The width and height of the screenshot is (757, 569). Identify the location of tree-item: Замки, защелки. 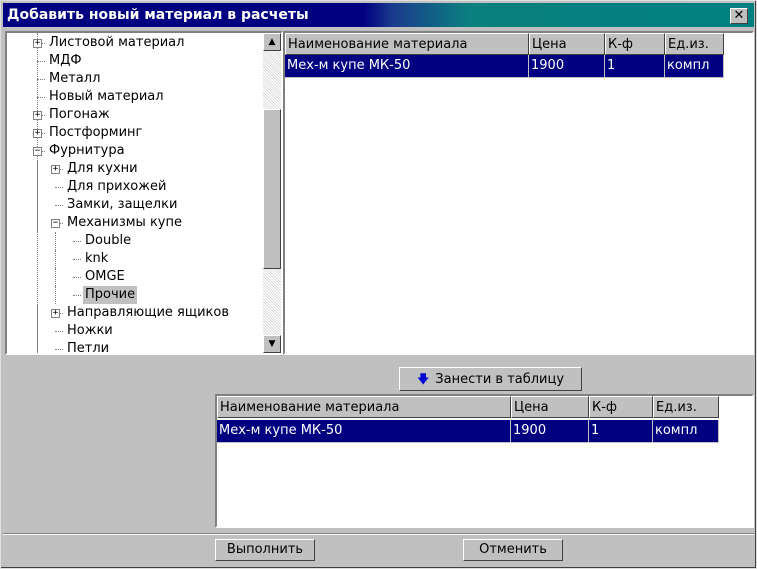
(134, 205).